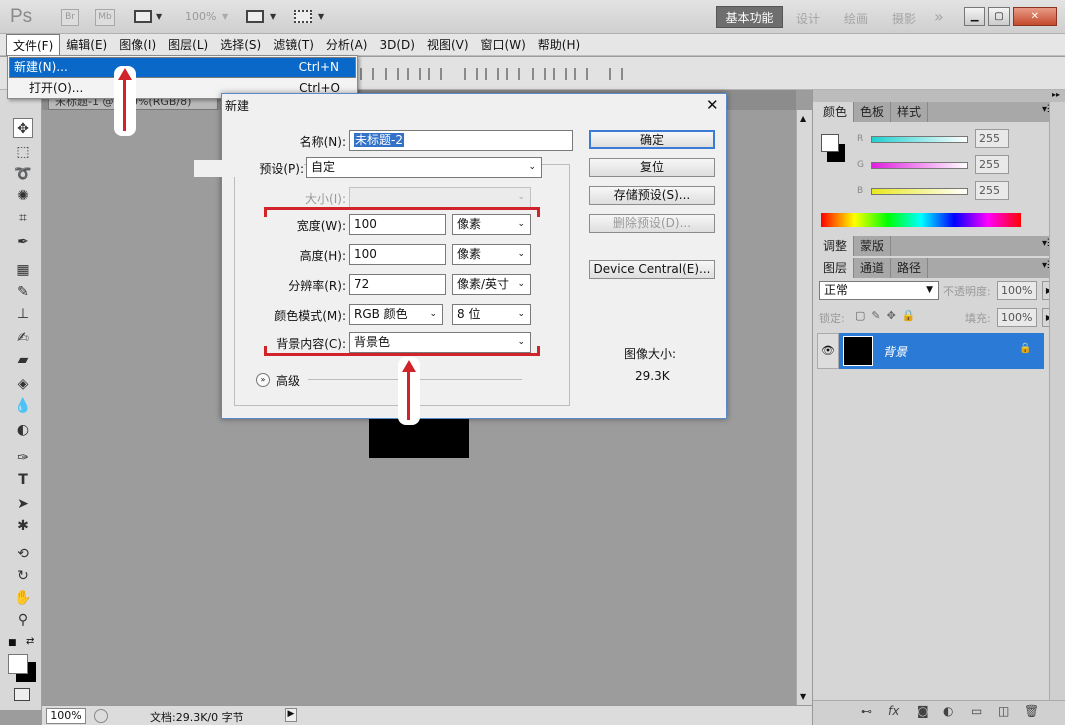 The image size is (1065, 725). What do you see at coordinates (30, 641) in the screenshot?
I see `swap-colors-icon: ⇄` at bounding box center [30, 641].